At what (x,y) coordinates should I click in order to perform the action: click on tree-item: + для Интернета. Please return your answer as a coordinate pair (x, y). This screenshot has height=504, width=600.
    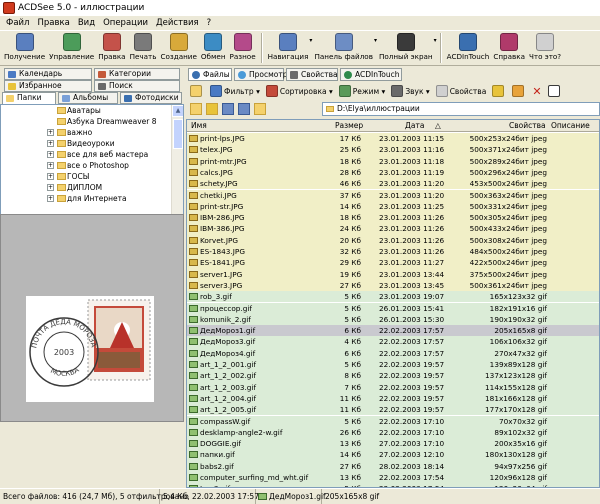
    Looking at the image, I should click on (92, 198).